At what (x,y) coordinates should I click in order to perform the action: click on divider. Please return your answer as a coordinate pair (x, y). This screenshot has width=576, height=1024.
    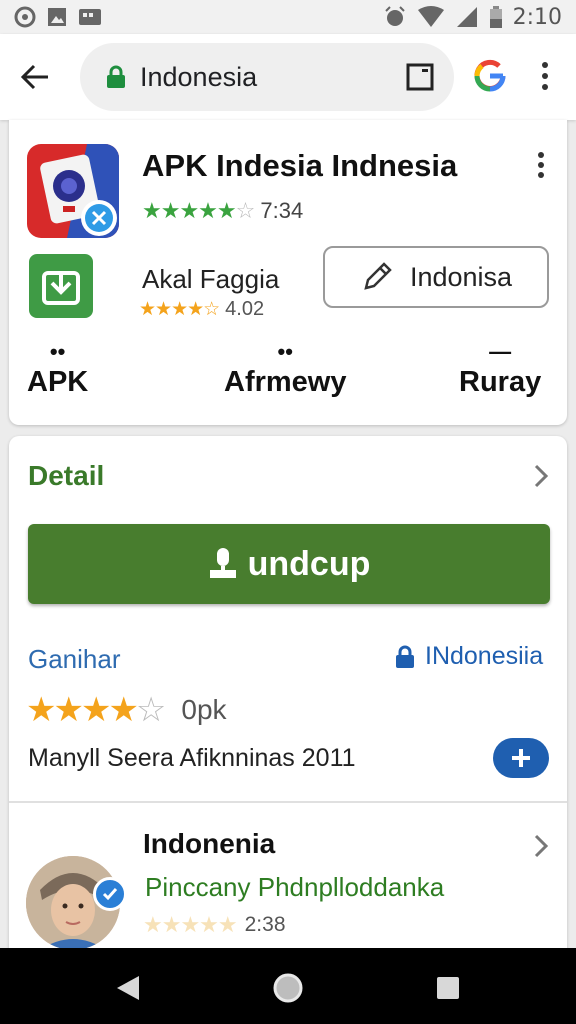
    Looking at the image, I should click on (288, 802).